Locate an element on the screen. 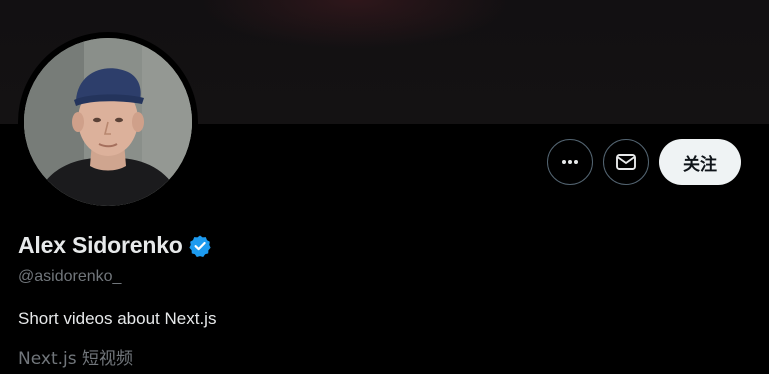 Image resolution: width=769 pixels, height=374 pixels. display-name: Alex Sidorenko is located at coordinates (100, 245).